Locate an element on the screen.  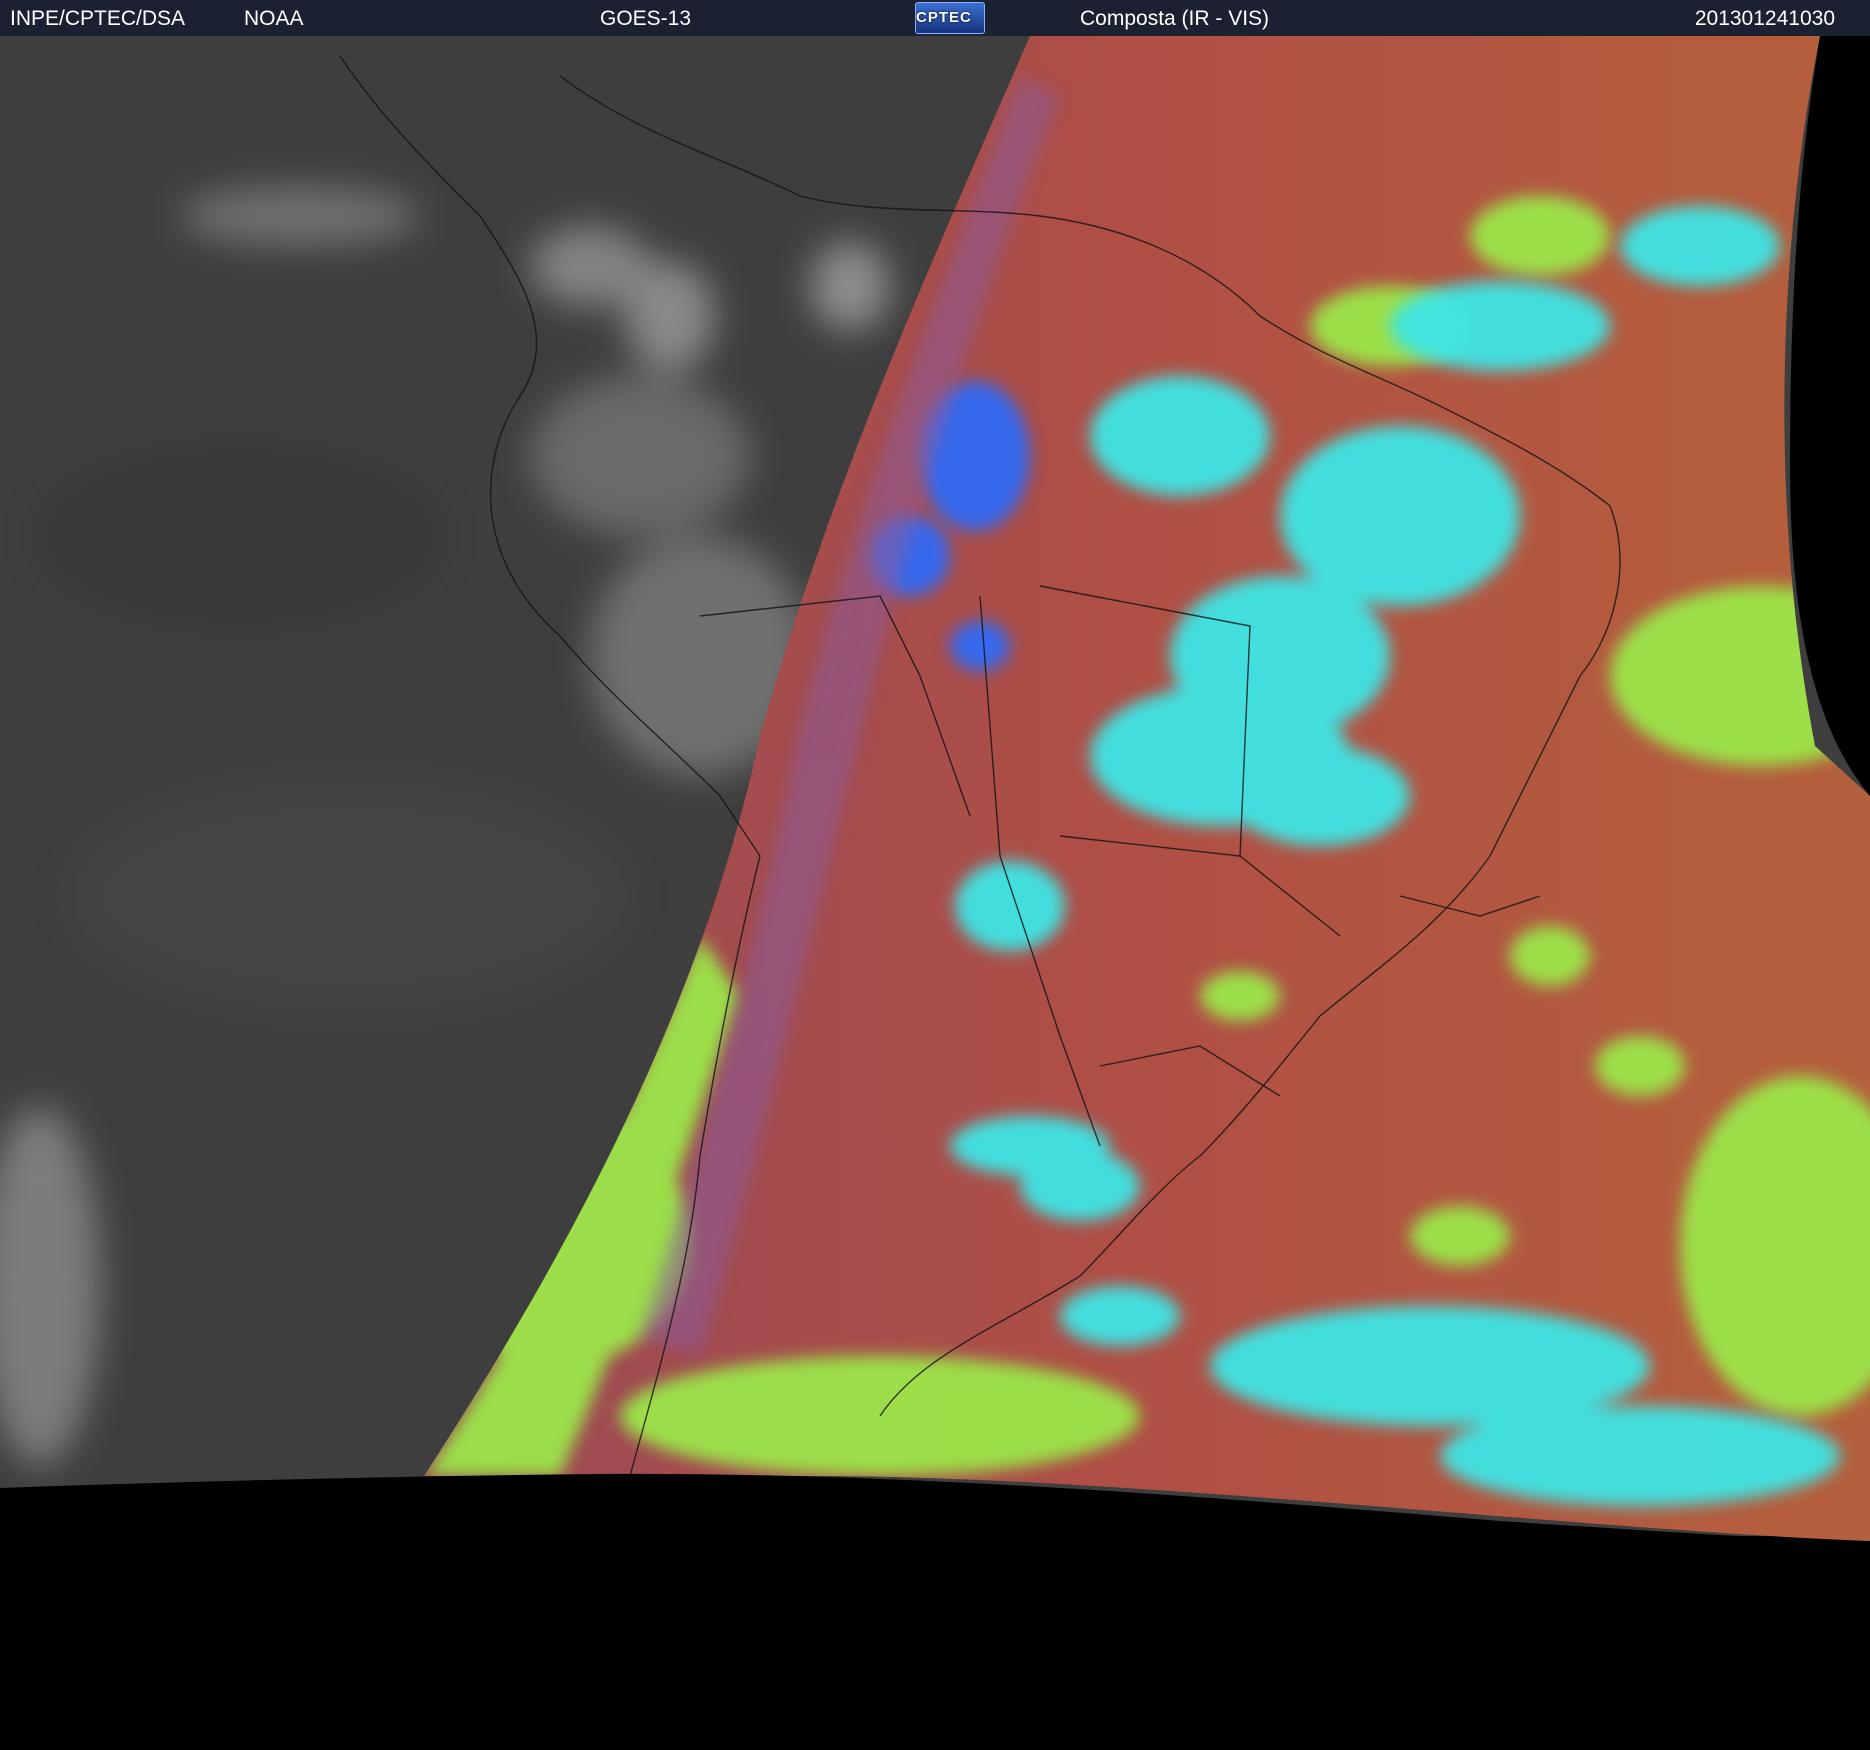
timestamp-label: 201301241030 is located at coordinates (1764, 18).